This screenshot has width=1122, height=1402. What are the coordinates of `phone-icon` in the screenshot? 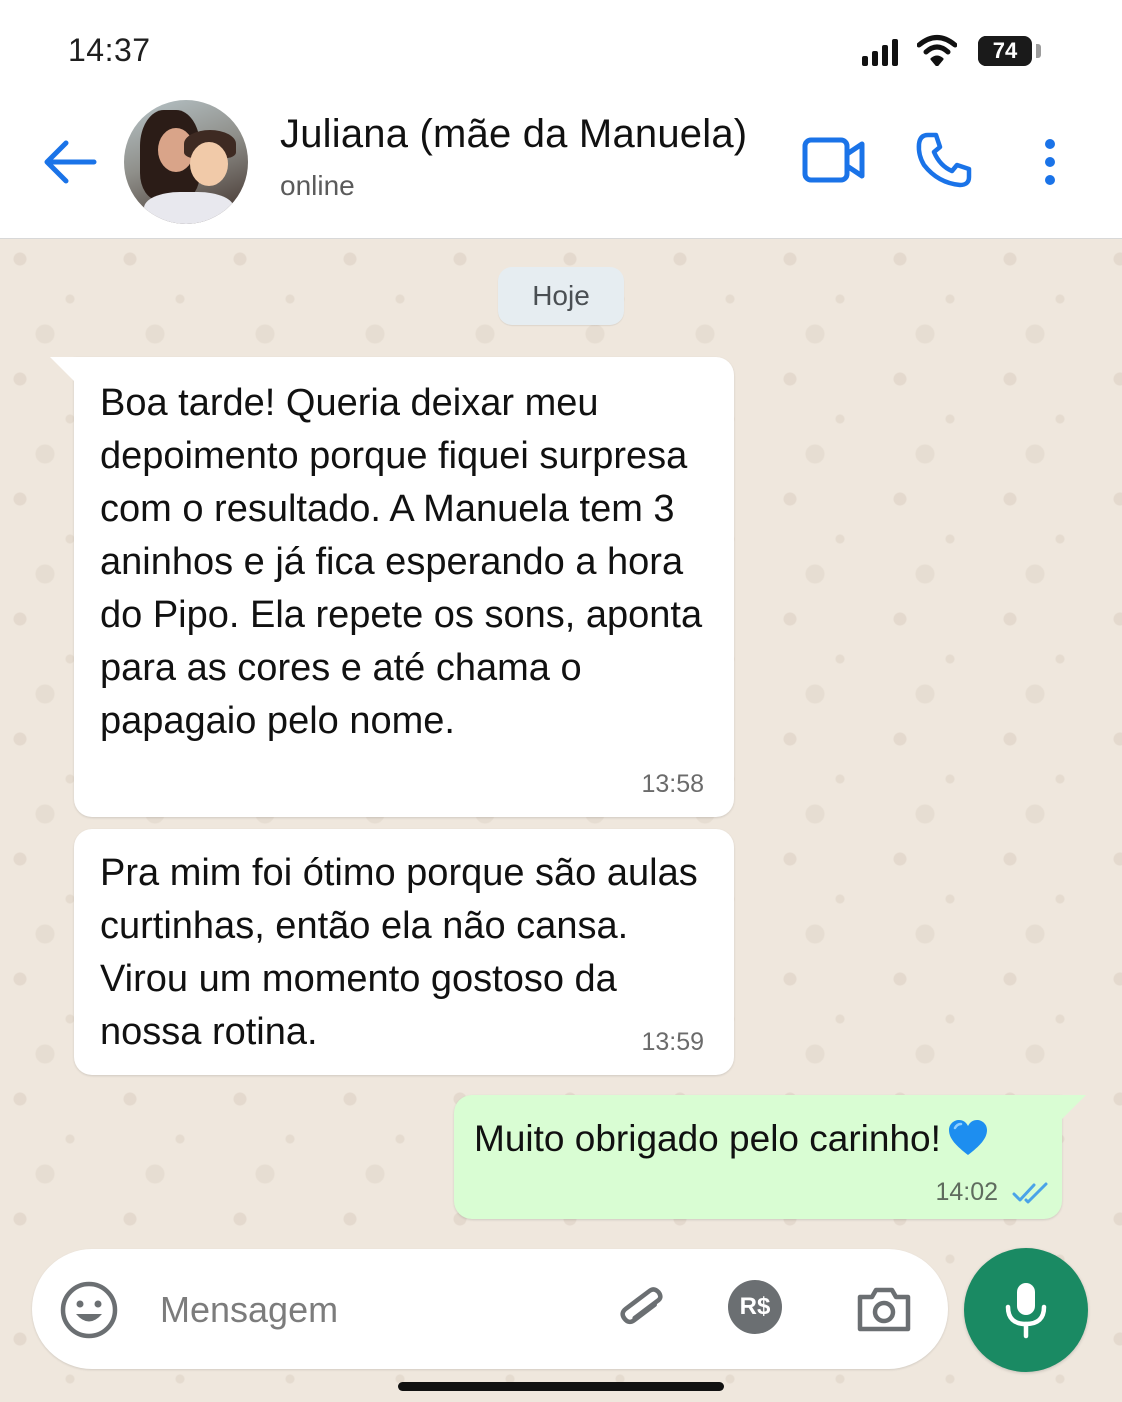 It's located at (944, 160).